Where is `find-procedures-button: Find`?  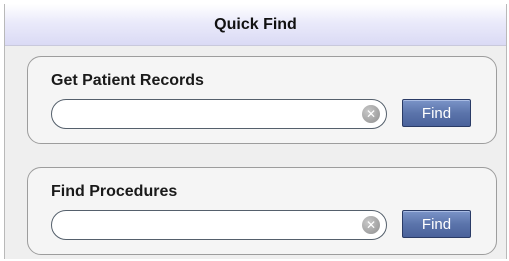
find-procedures-button: Find is located at coordinates (436, 224).